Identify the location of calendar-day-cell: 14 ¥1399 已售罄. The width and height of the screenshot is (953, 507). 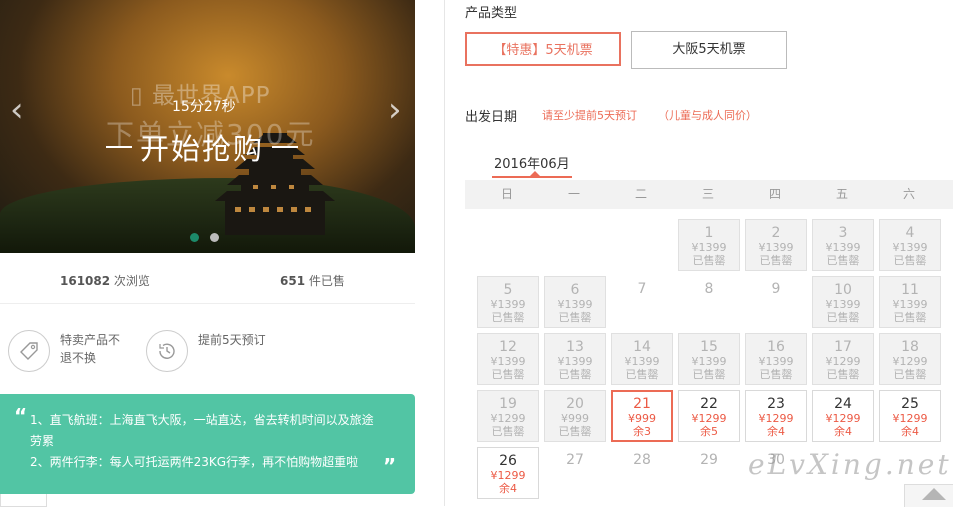
(642, 359).